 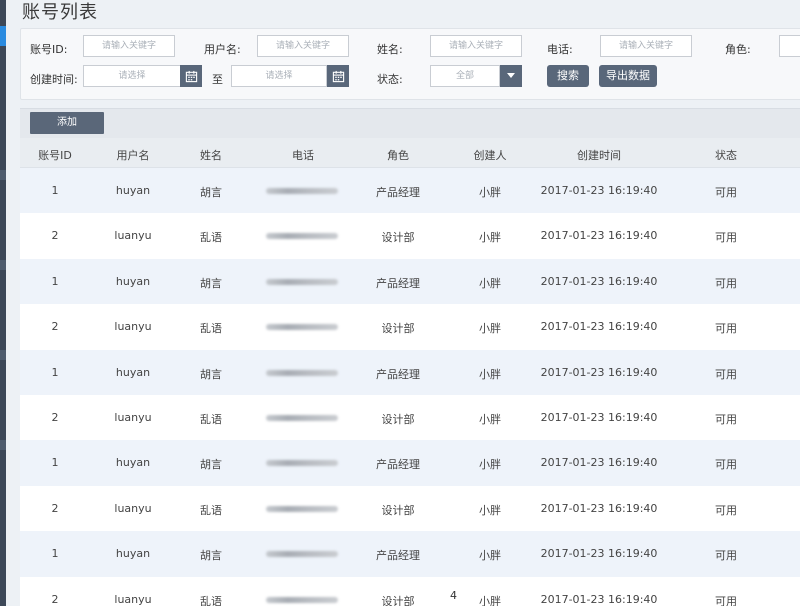 I want to click on table-toolbar: 添加, so click(x=410, y=123).